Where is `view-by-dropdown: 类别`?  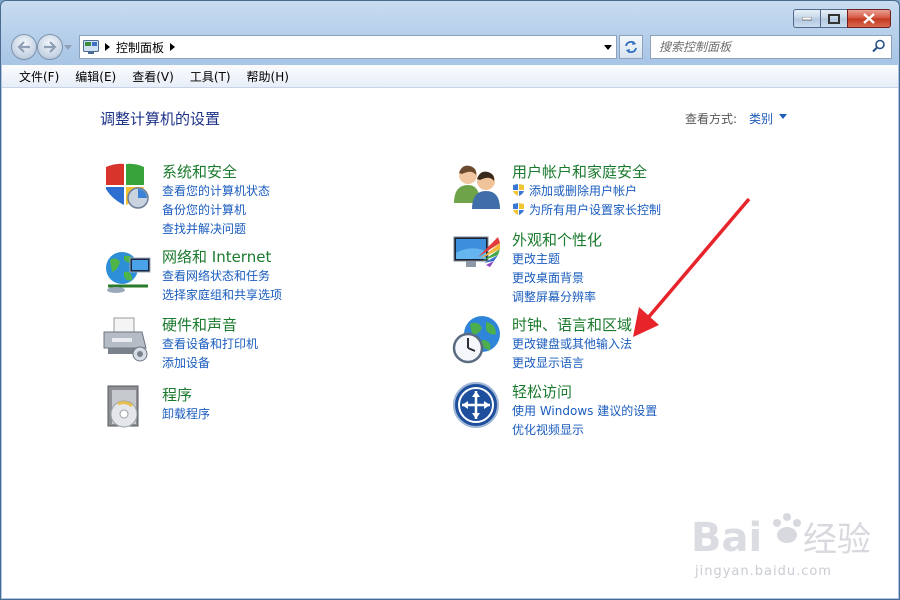 view-by-dropdown: 类别 is located at coordinates (761, 118).